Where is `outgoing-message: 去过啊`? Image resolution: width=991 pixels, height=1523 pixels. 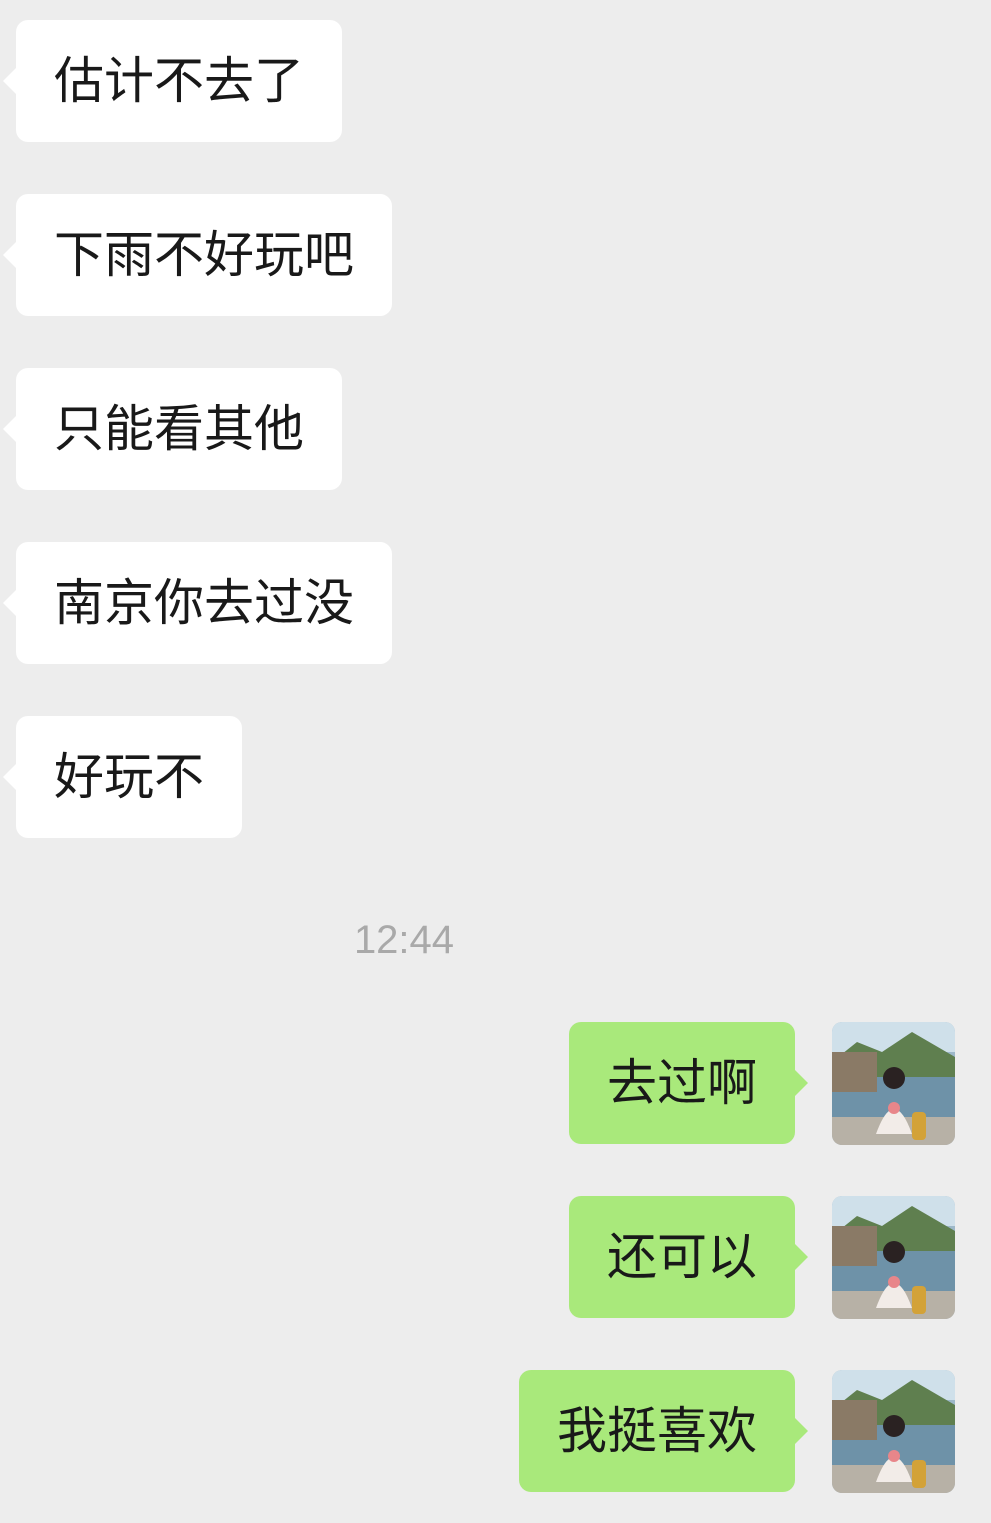 outgoing-message: 去过啊 is located at coordinates (688, 1083).